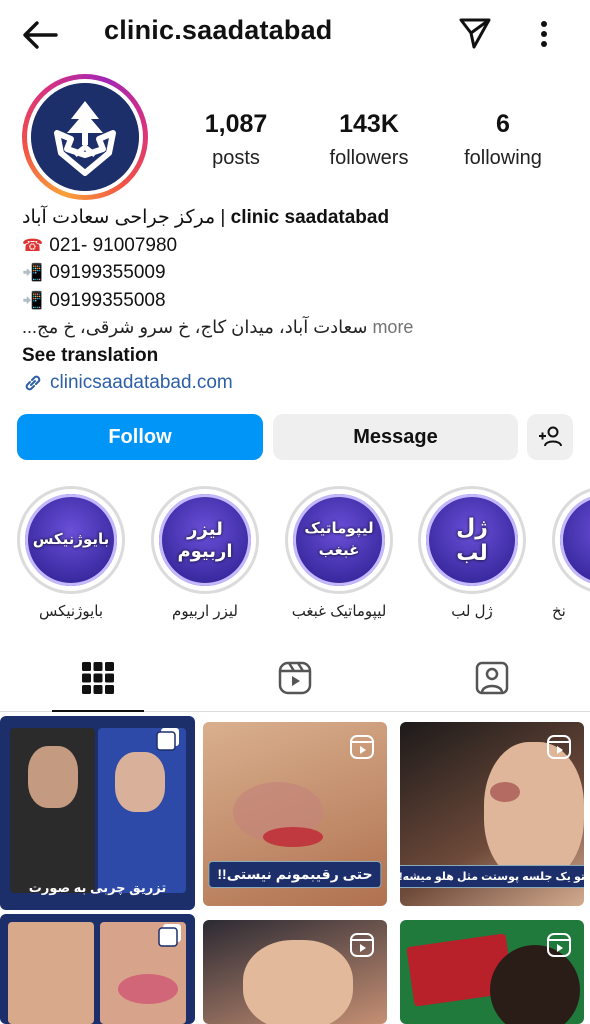 This screenshot has width=590, height=1024. Describe the element at coordinates (141, 382) in the screenshot. I see `website-url: clinicsaadatabad.com` at that location.